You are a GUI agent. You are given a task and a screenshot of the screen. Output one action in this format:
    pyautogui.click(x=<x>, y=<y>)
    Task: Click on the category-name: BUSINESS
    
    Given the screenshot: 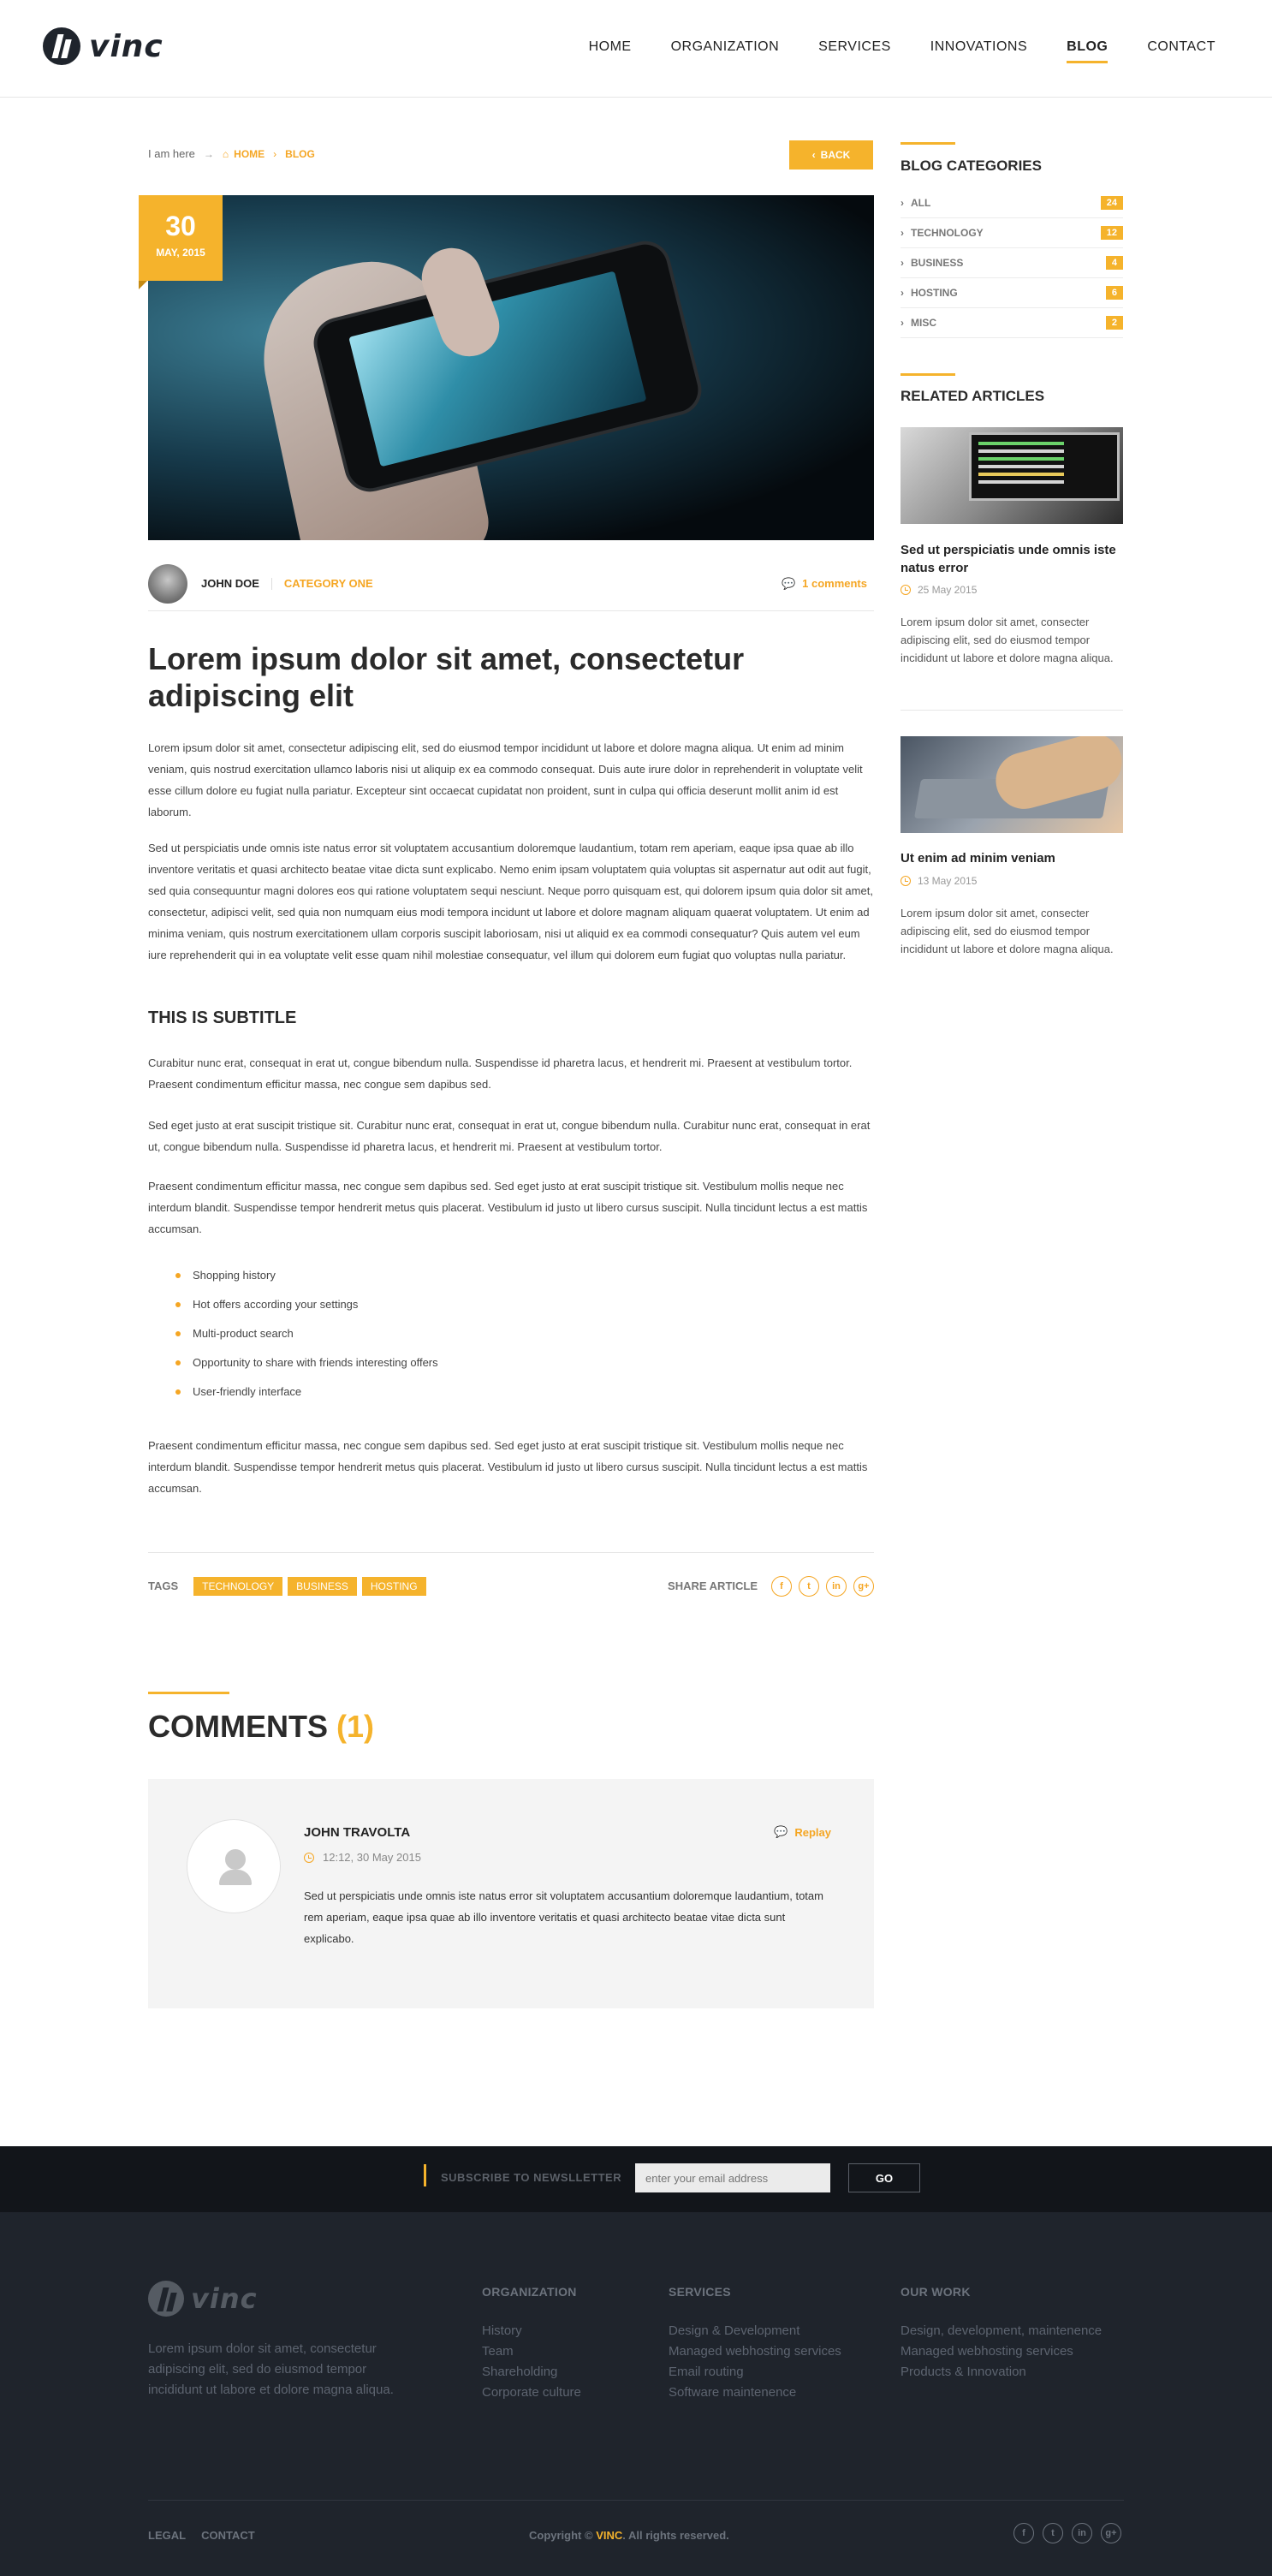 What is the action you would take?
    pyautogui.click(x=937, y=263)
    